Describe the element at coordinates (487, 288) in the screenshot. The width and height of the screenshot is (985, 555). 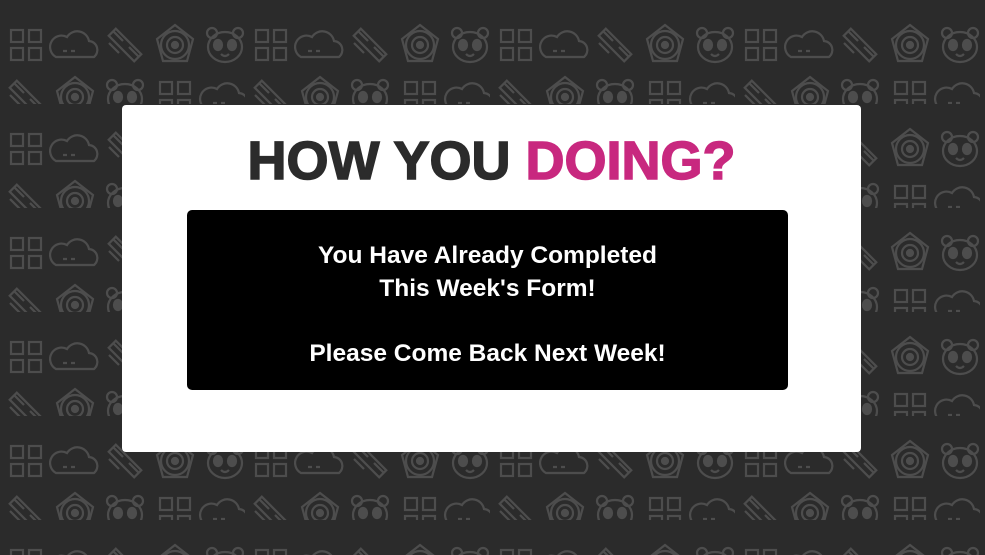
I see `message-line-2: This Week's Form!` at that location.